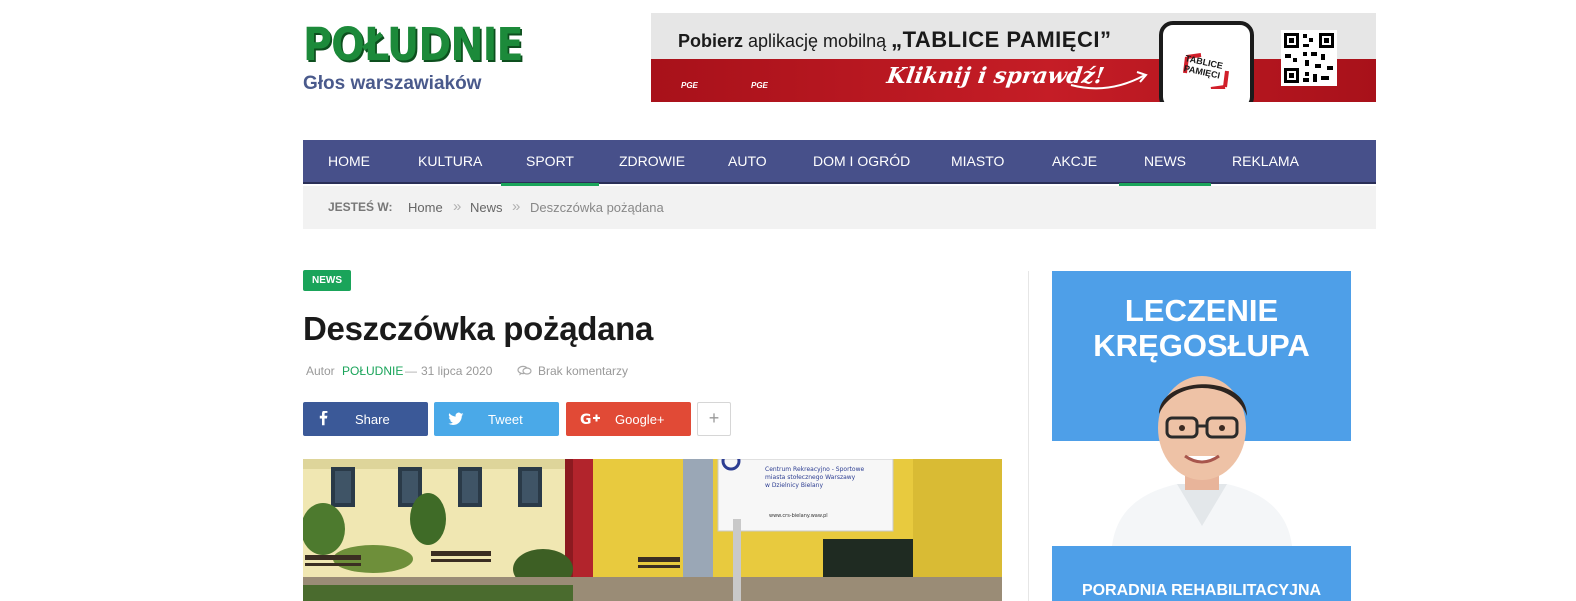 The image size is (1576, 601). I want to click on nav-item-news: NEWS, so click(1165, 163).